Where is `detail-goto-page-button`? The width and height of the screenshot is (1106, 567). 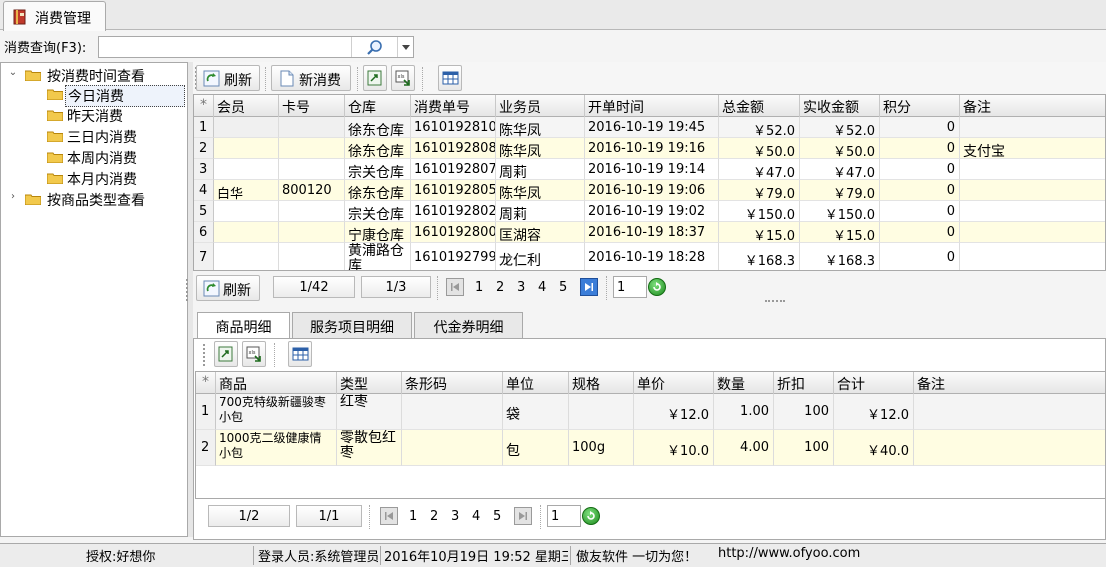 detail-goto-page-button is located at coordinates (591, 516).